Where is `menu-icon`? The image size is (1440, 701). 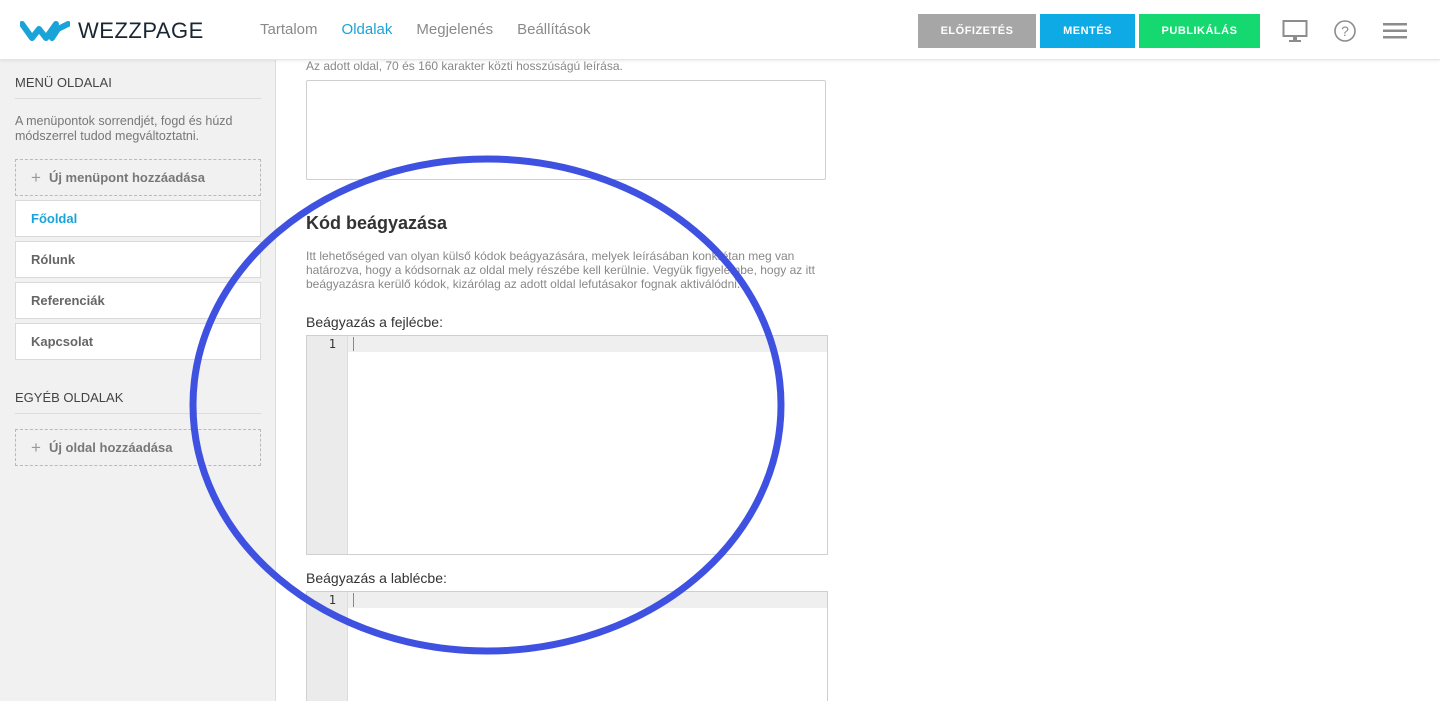
menu-icon is located at coordinates (1395, 31).